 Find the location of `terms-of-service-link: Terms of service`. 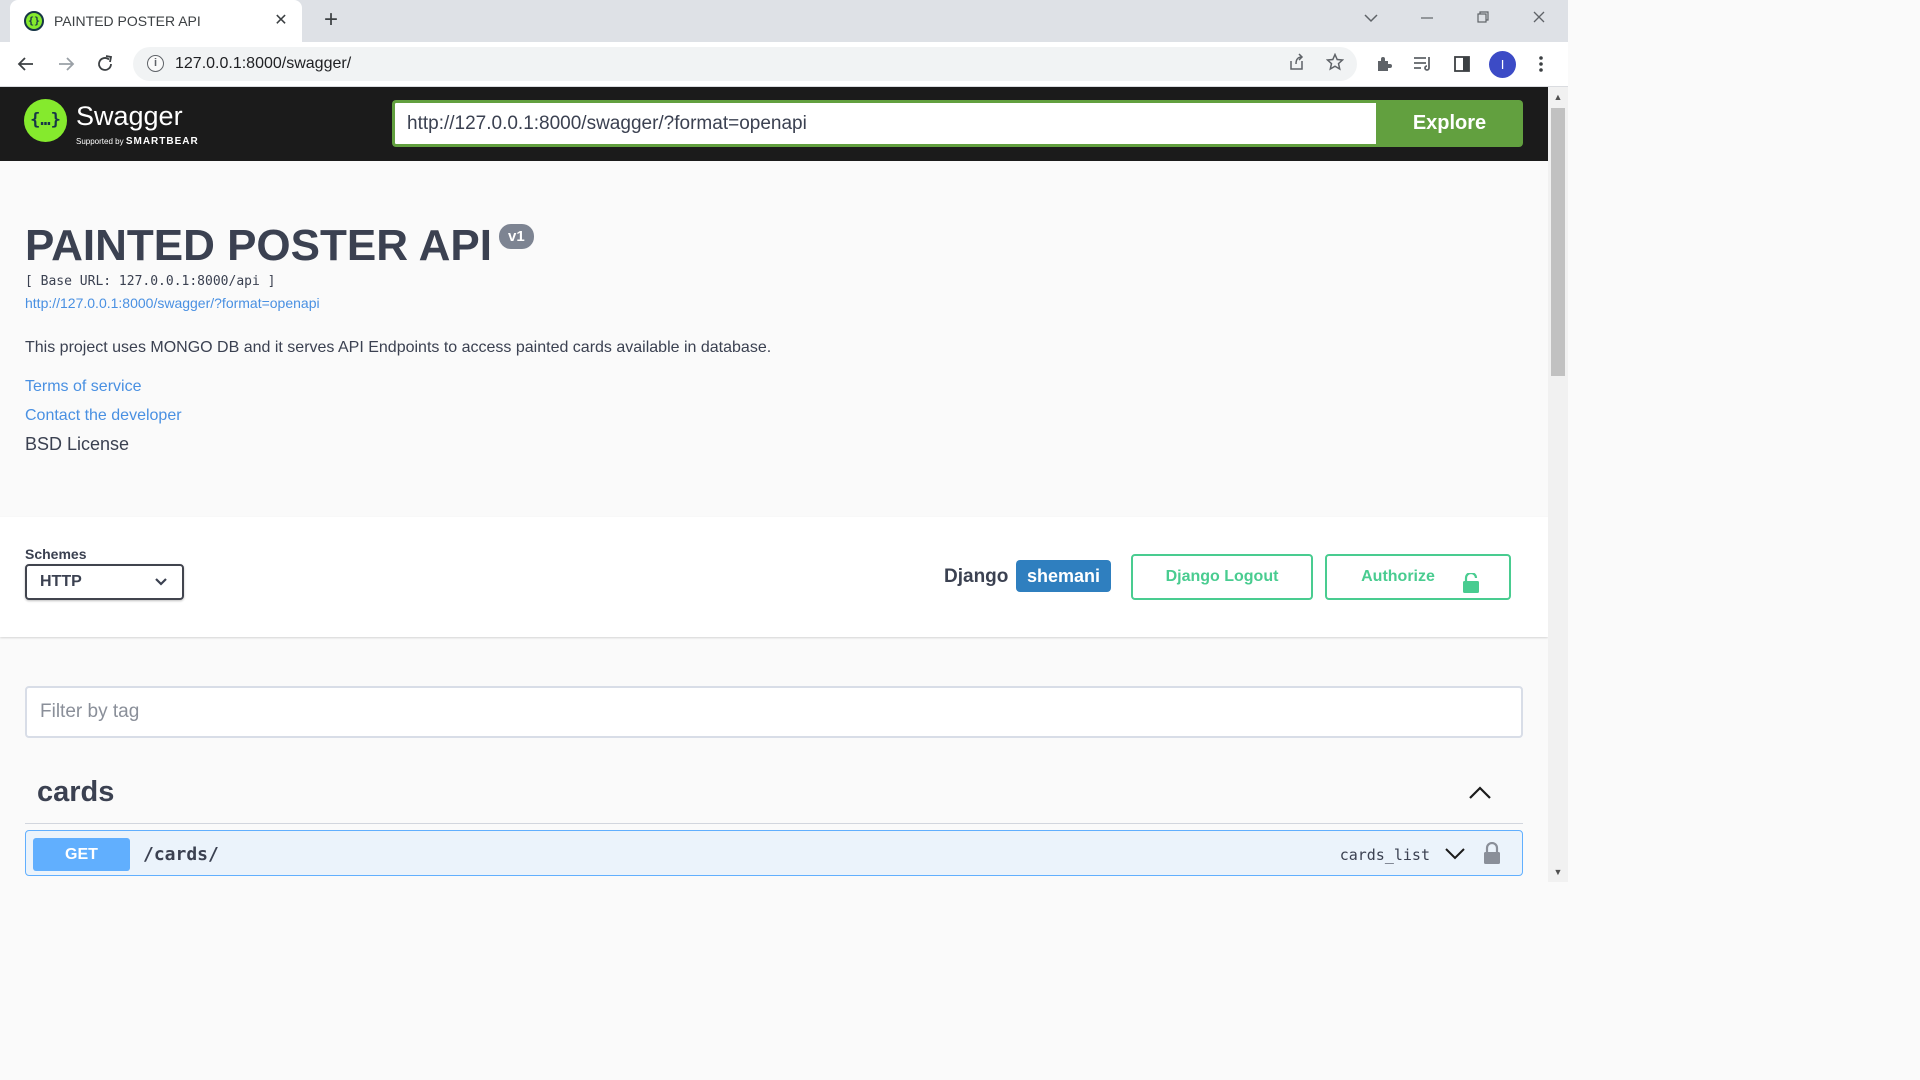

terms-of-service-link: Terms of service is located at coordinates (83, 387).